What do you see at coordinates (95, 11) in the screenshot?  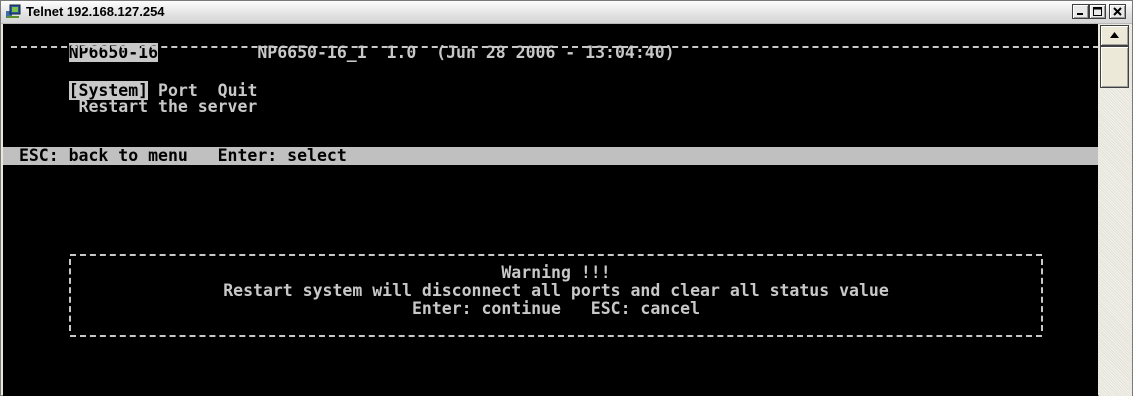 I see `window-title: Telnet 192.168.127.254` at bounding box center [95, 11].